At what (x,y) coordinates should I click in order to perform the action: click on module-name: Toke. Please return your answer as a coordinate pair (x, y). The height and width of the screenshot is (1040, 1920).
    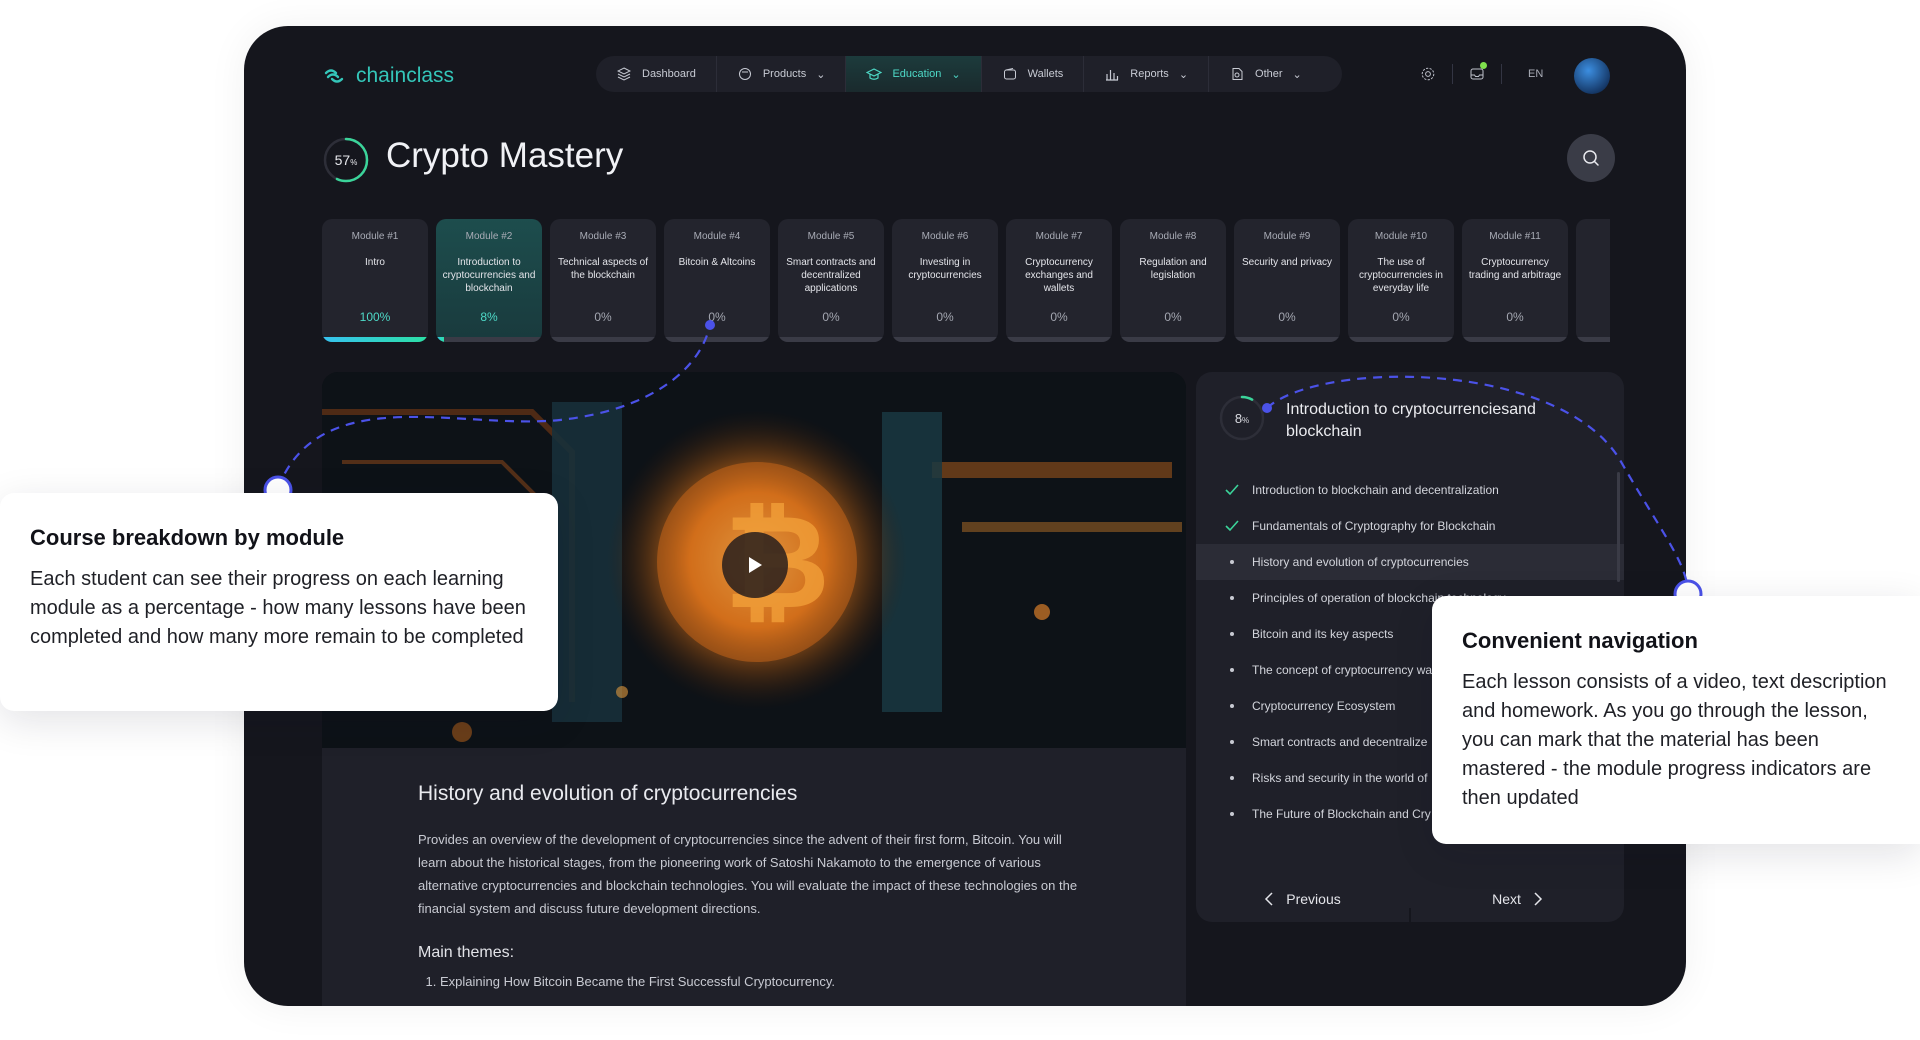
    Looking at the image, I should click on (1596, 262).